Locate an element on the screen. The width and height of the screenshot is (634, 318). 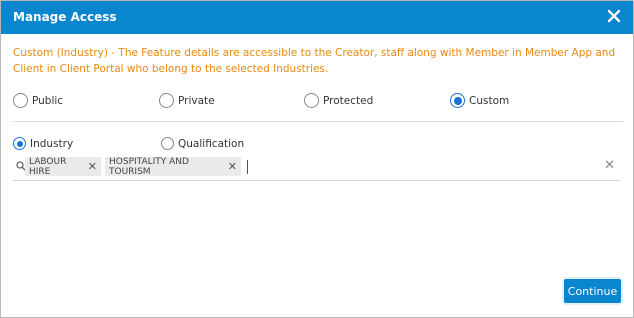
radio-label: Qualification is located at coordinates (211, 143).